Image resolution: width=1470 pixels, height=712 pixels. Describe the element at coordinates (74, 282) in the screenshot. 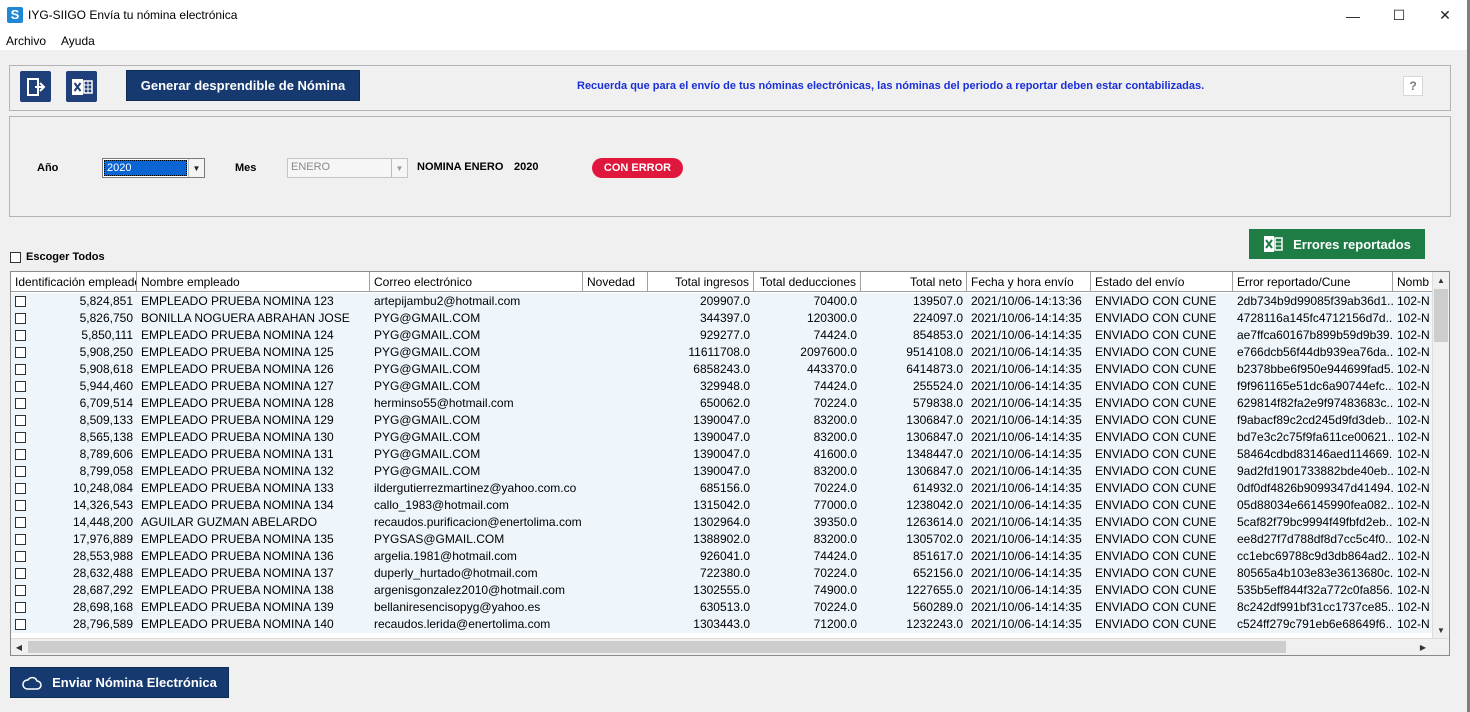

I see `col-header-identificacion: Identificación empleado` at that location.